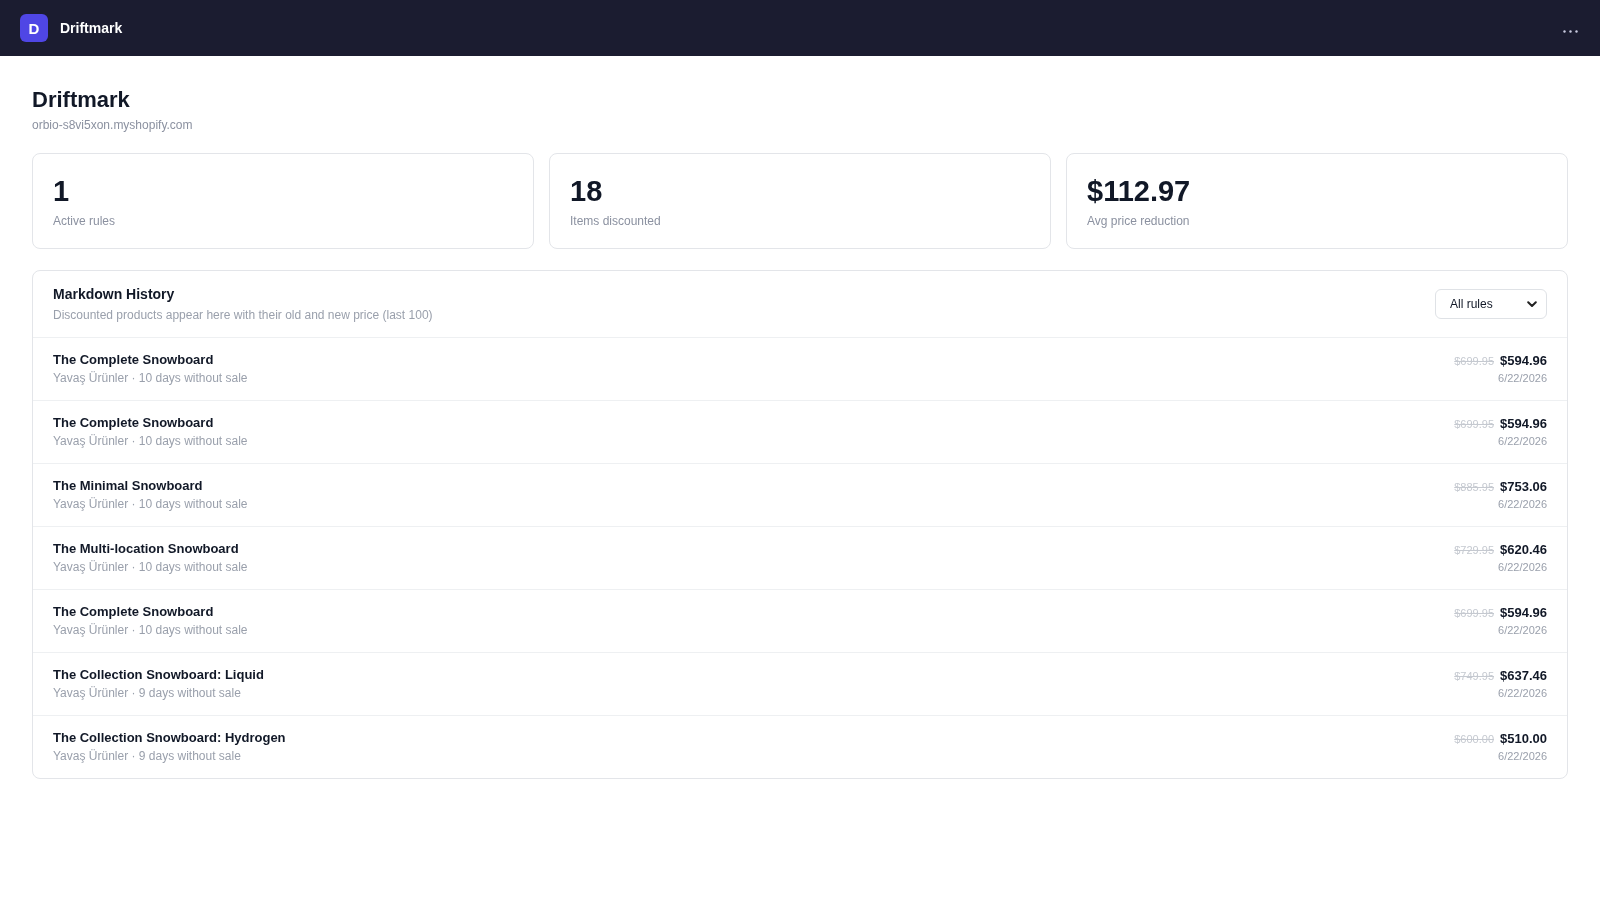 This screenshot has width=1600, height=900. What do you see at coordinates (1474, 676) in the screenshot?
I see `old-price: $749.95` at bounding box center [1474, 676].